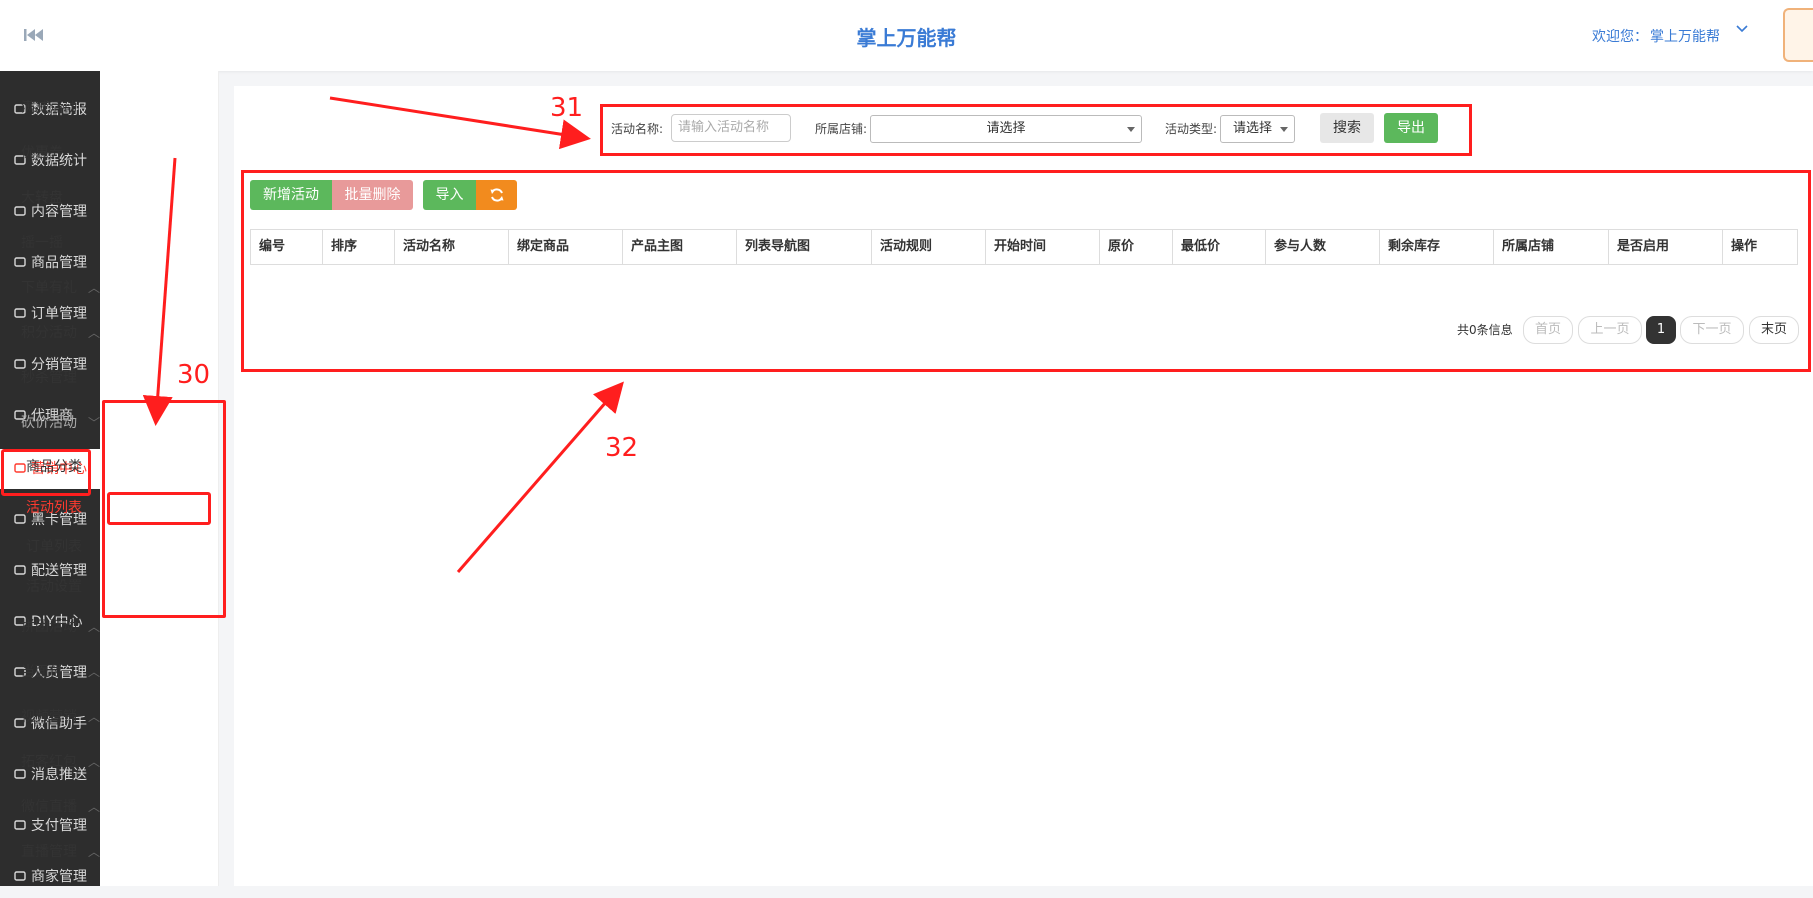  I want to click on shop-label: 所属店铺:, so click(841, 129).